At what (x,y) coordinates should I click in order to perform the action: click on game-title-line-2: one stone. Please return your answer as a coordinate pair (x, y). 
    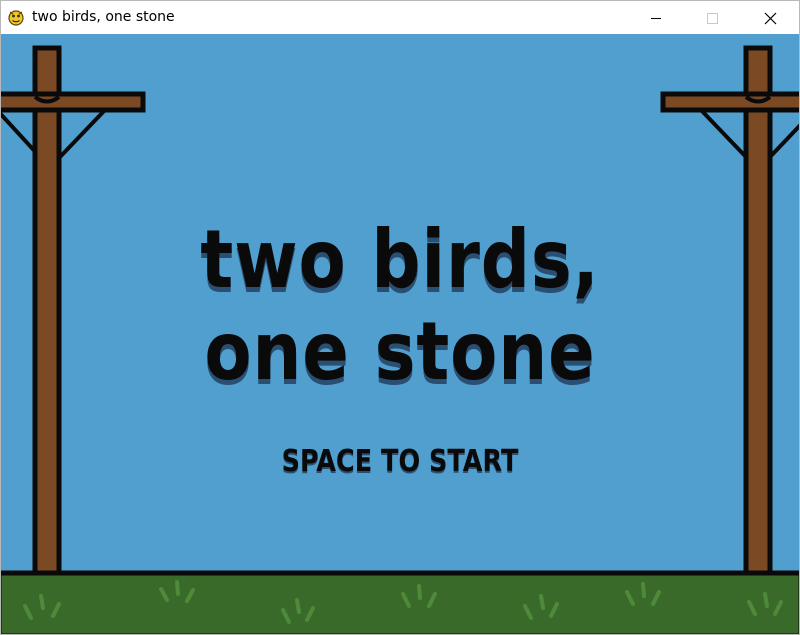
    Looking at the image, I should click on (400, 351).